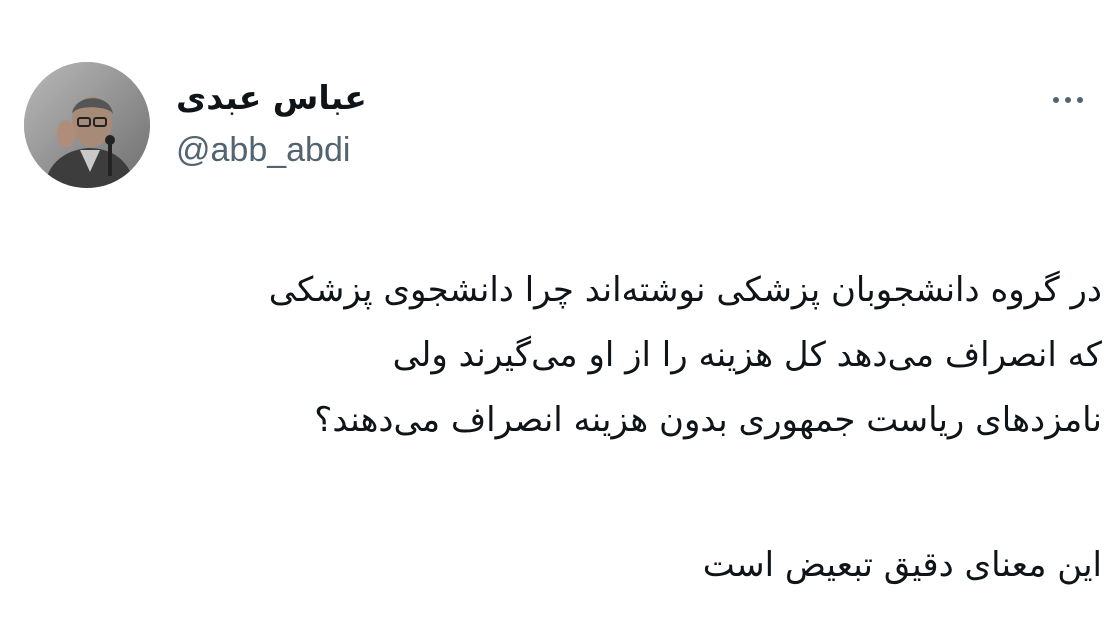 The width and height of the screenshot is (1120, 637). What do you see at coordinates (271, 150) in the screenshot?
I see `author-handle: @abb_abdi` at bounding box center [271, 150].